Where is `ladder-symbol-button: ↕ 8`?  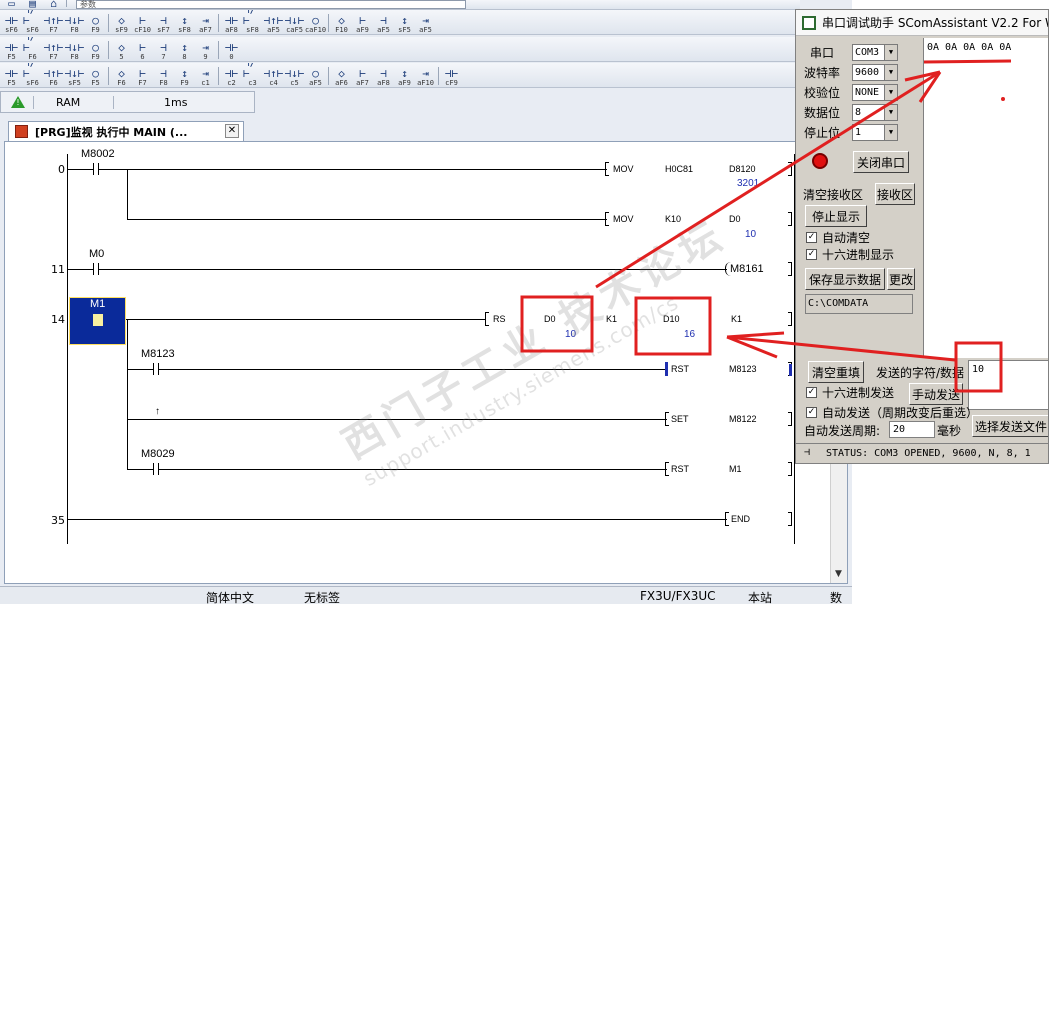
ladder-symbol-button: ↕ 8 is located at coordinates (184, 50).